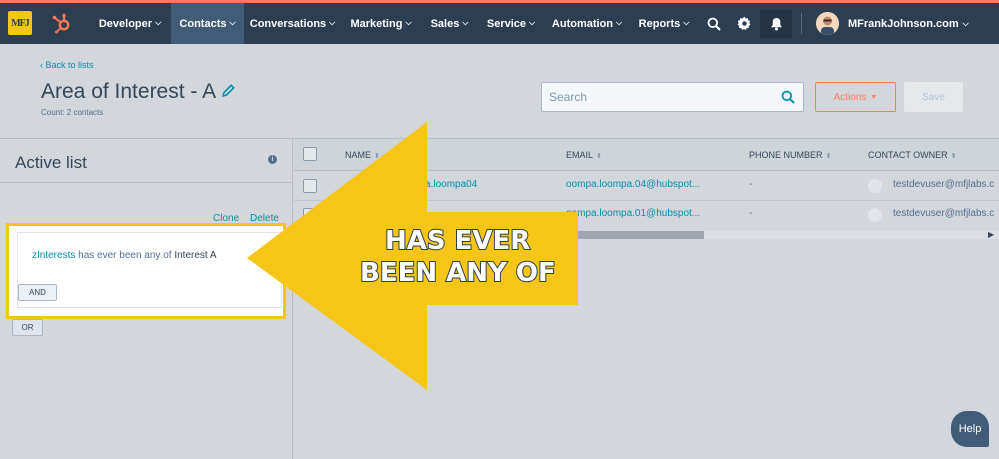  What do you see at coordinates (970, 429) in the screenshot?
I see `help-button: Help` at bounding box center [970, 429].